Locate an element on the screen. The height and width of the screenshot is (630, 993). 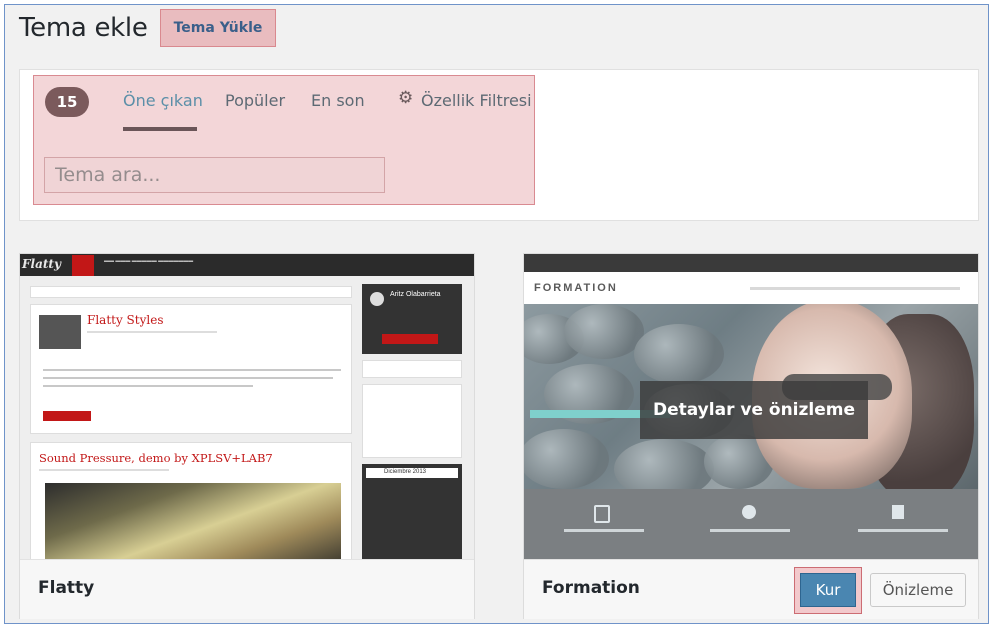
theme-name: Flatty is located at coordinates (66, 588).